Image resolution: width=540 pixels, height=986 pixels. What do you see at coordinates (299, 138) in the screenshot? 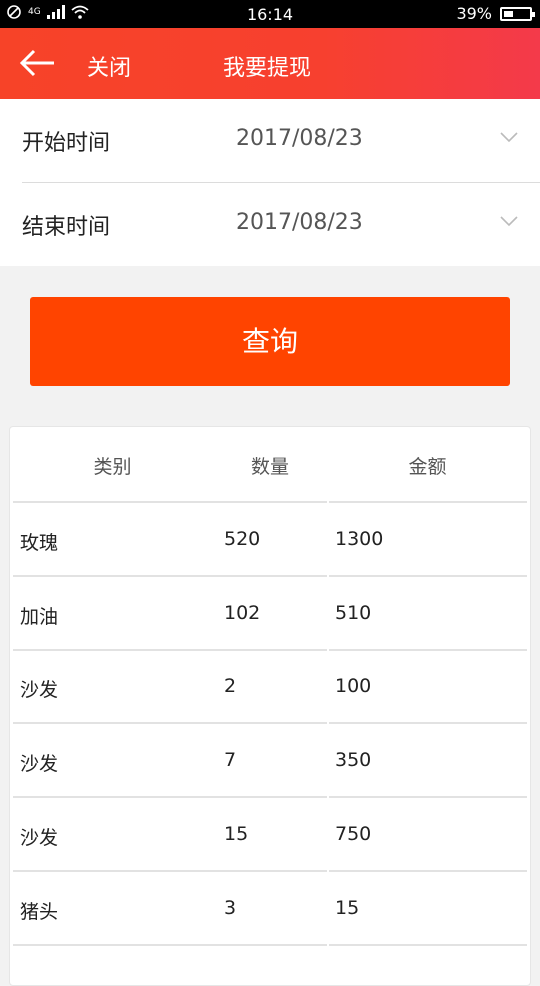
I see `start-date-value: 2017/08/23` at bounding box center [299, 138].